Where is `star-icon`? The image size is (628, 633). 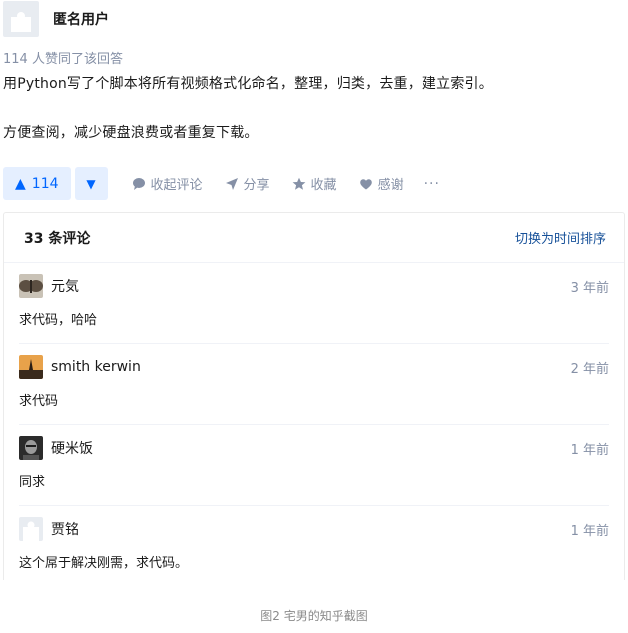
star-icon is located at coordinates (298, 183).